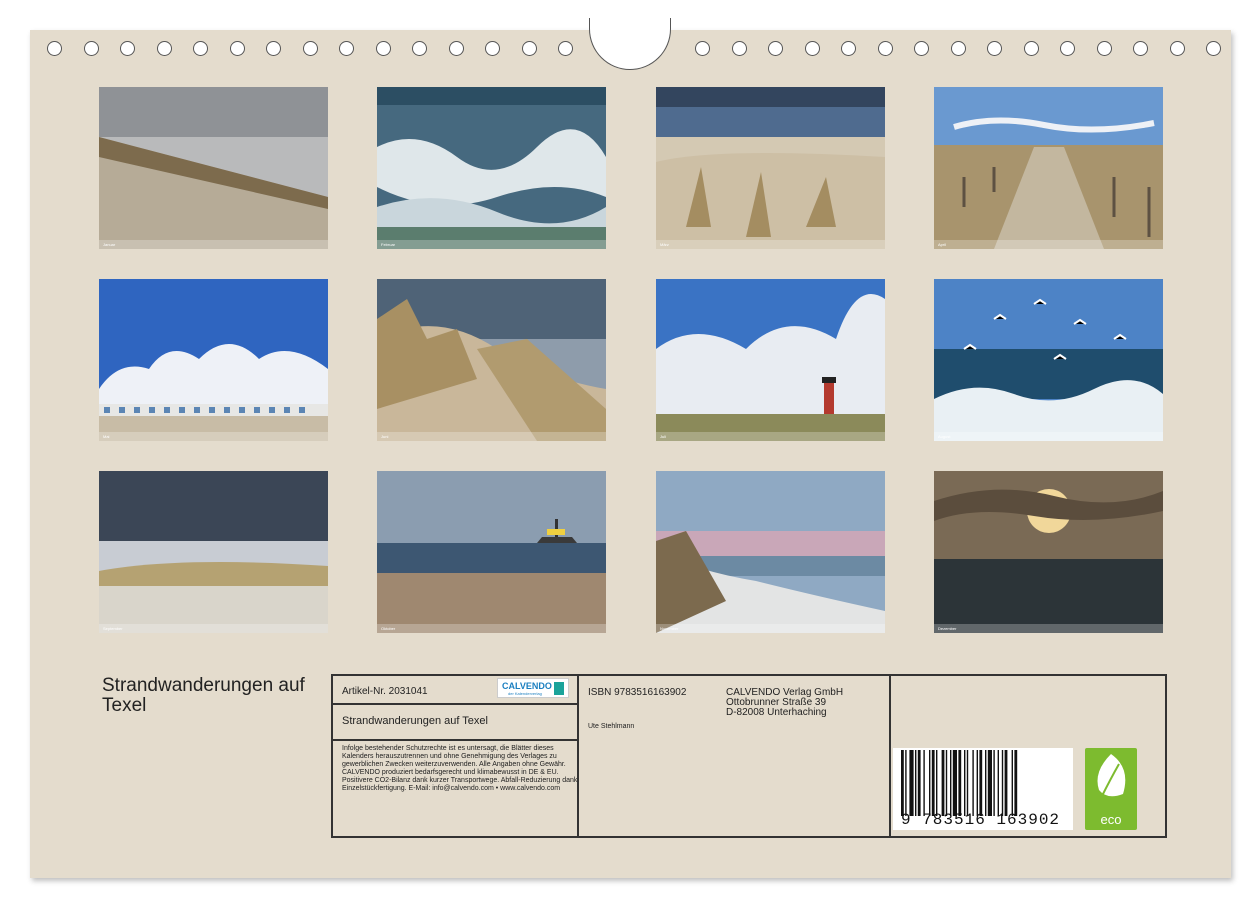 The image size is (1260, 908). What do you see at coordinates (770, 552) in the screenshot?
I see `photo-november: November` at bounding box center [770, 552].